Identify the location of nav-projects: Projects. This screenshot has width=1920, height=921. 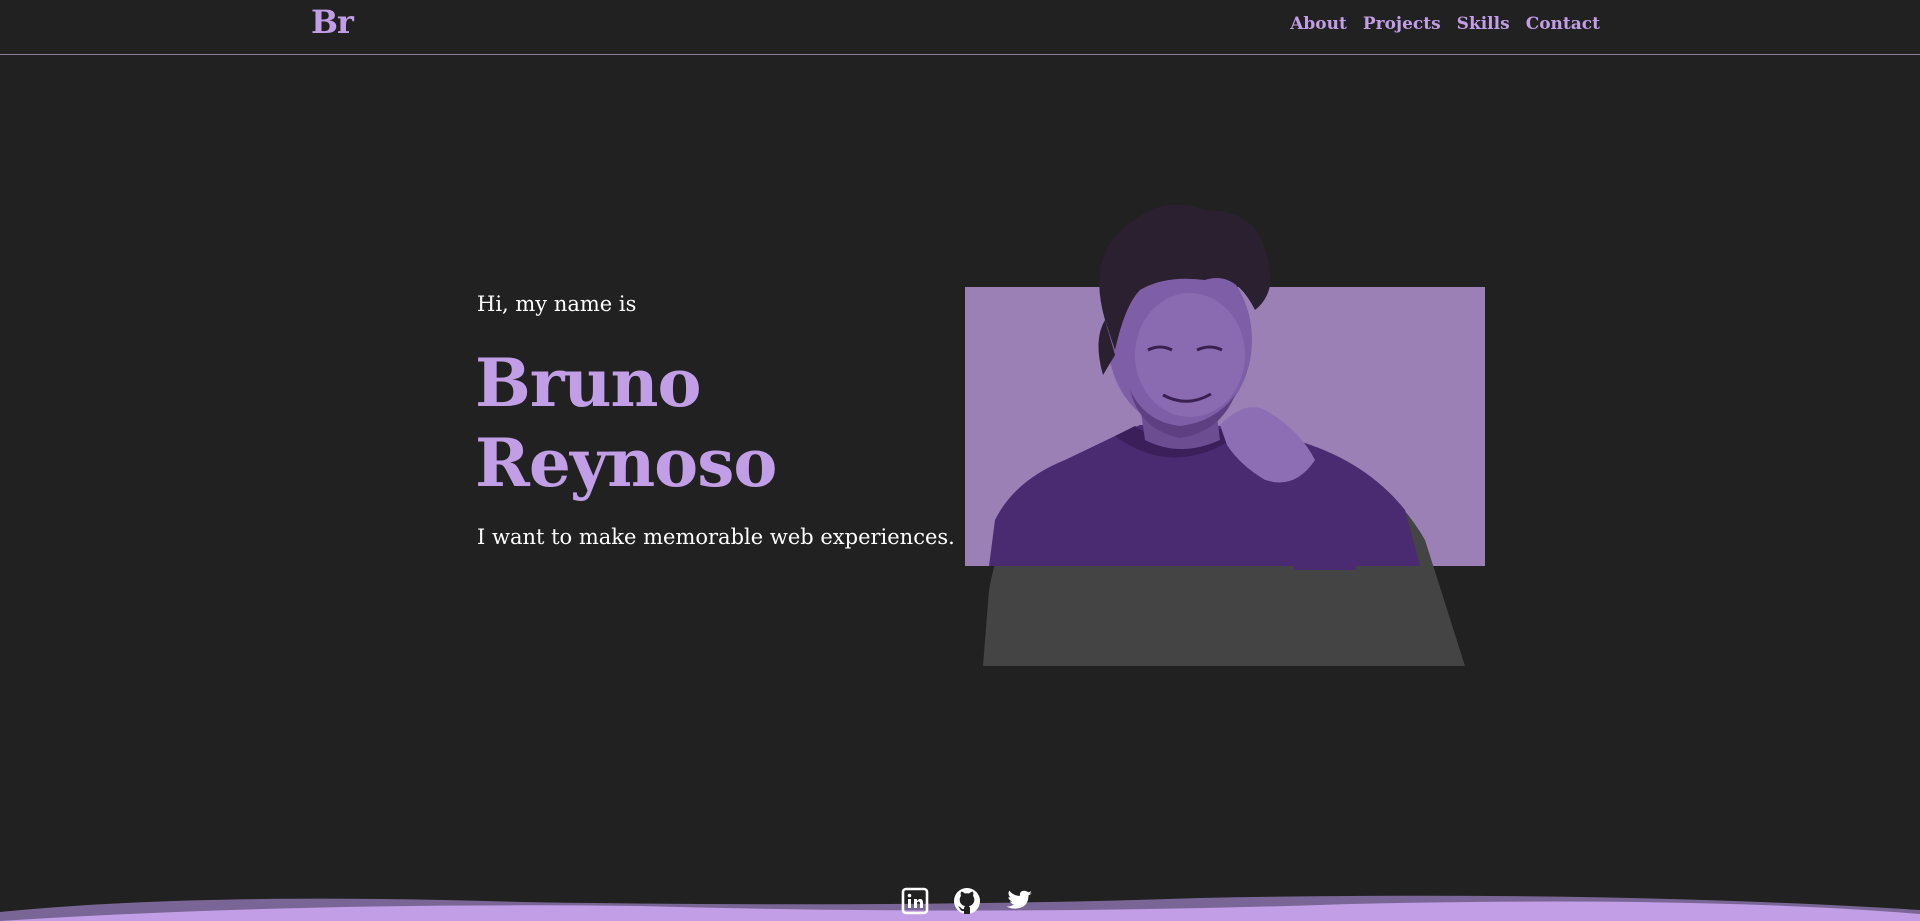
(1402, 24).